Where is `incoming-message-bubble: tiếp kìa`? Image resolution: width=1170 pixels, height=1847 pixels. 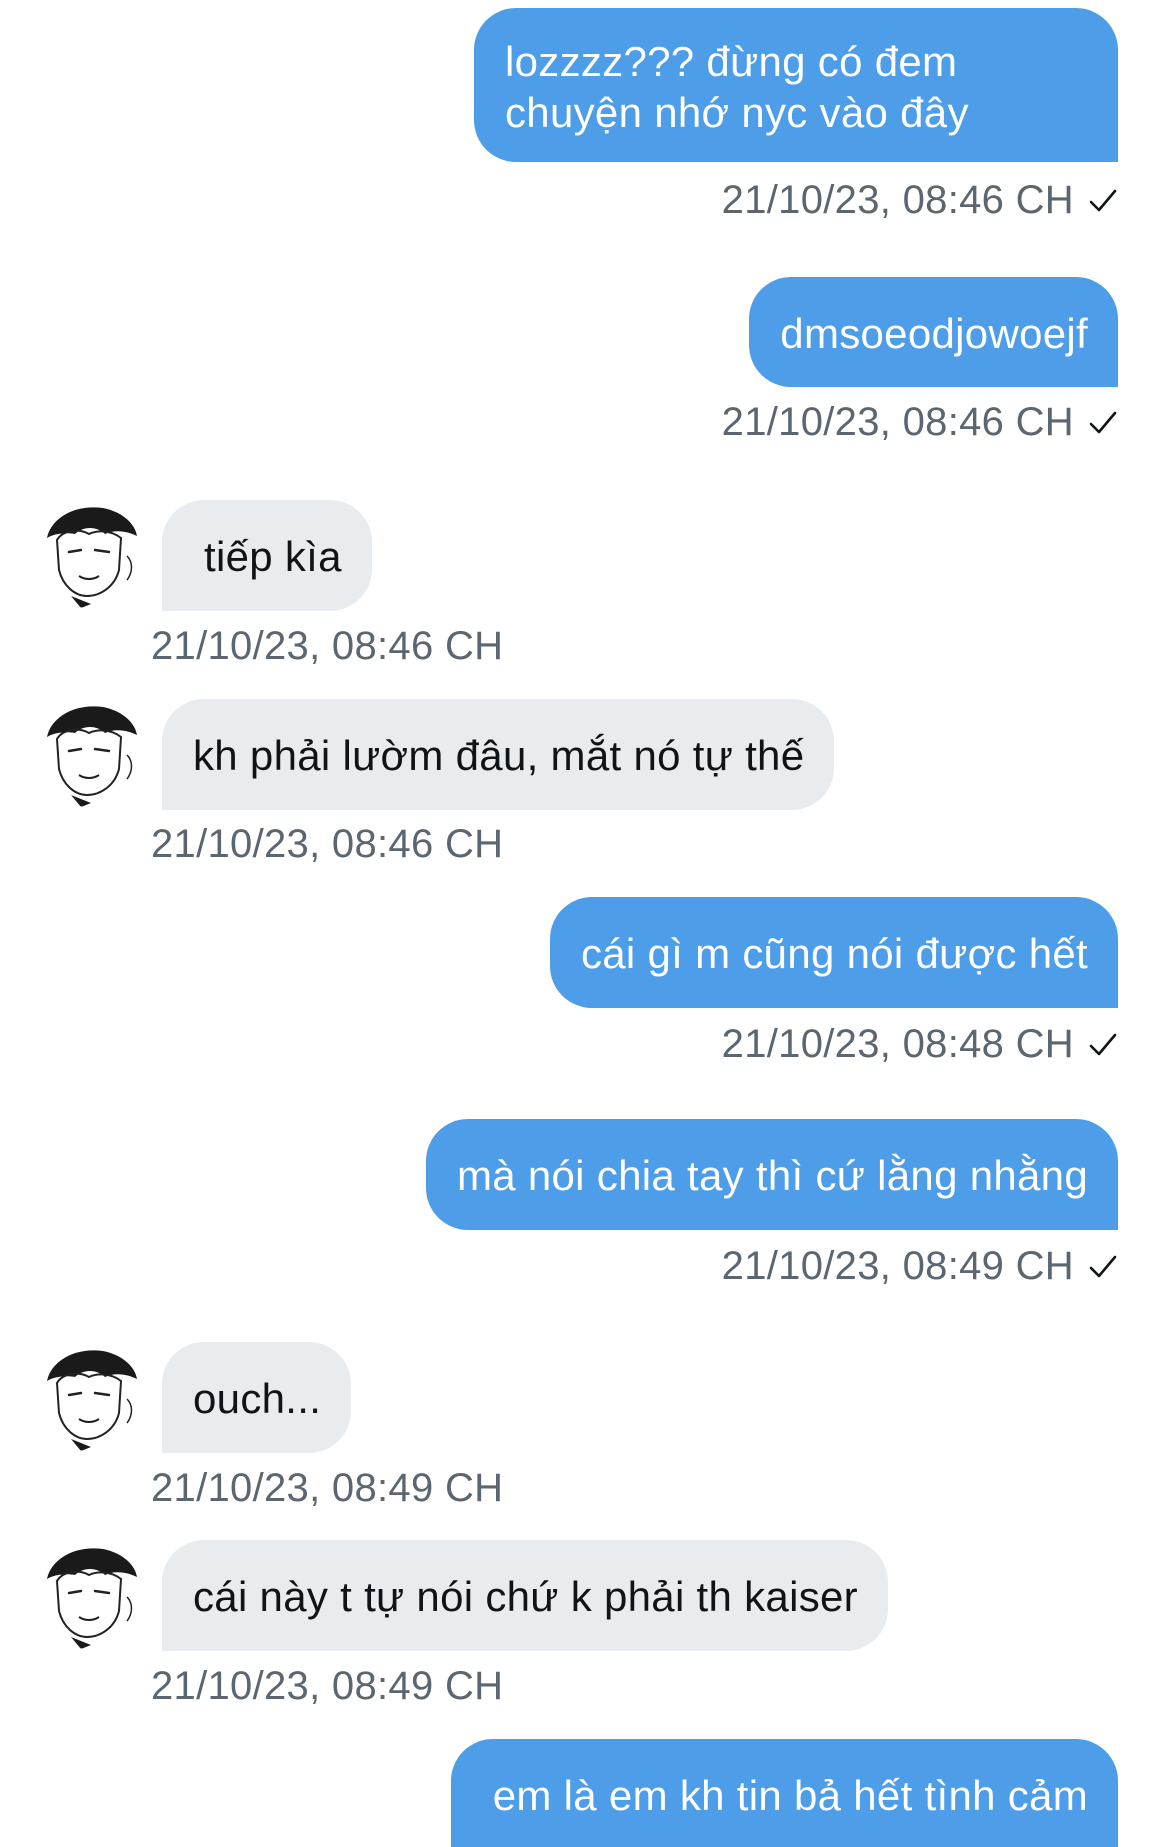
incoming-message-bubble: tiếp kìa is located at coordinates (267, 555).